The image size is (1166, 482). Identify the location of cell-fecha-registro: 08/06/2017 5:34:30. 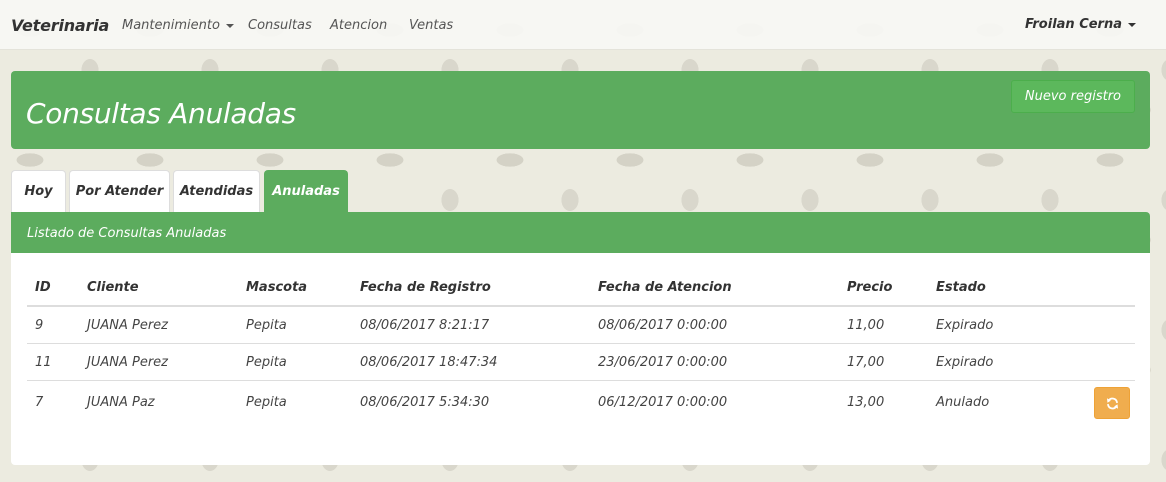
(425, 402).